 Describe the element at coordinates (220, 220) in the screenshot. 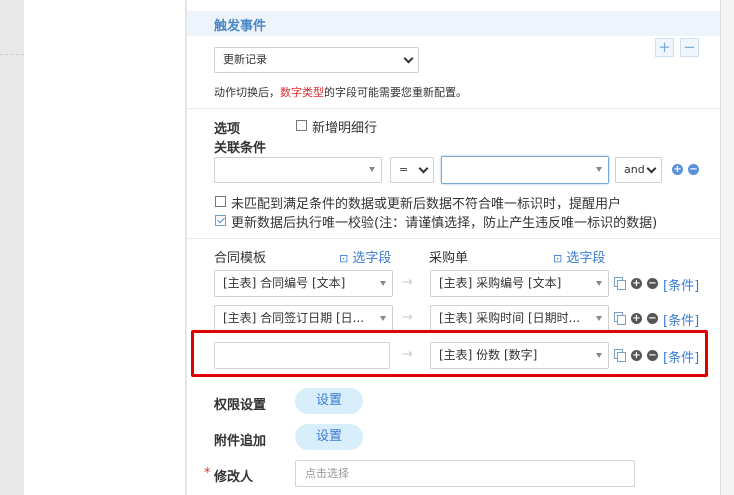

I see `unique-check-checkbox` at that location.